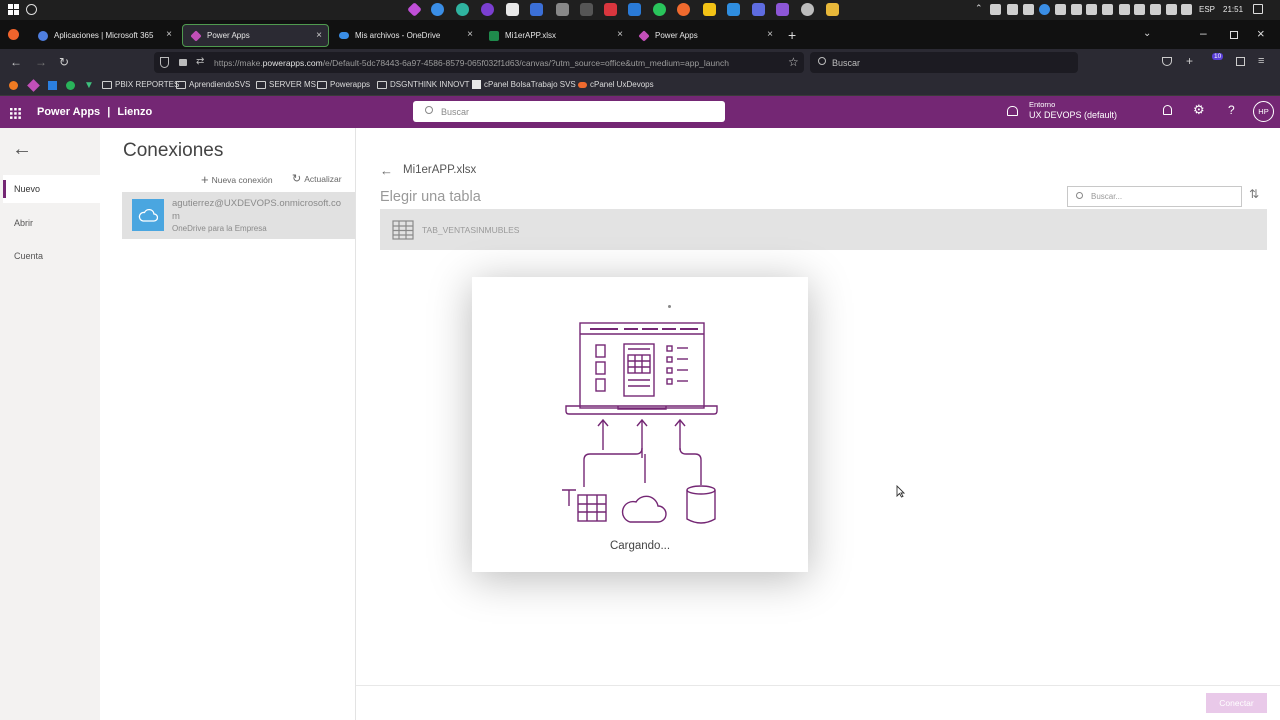 The height and width of the screenshot is (720, 1280). What do you see at coordinates (1254, 194) in the screenshot?
I see `sort-icon: ⇅` at bounding box center [1254, 194].